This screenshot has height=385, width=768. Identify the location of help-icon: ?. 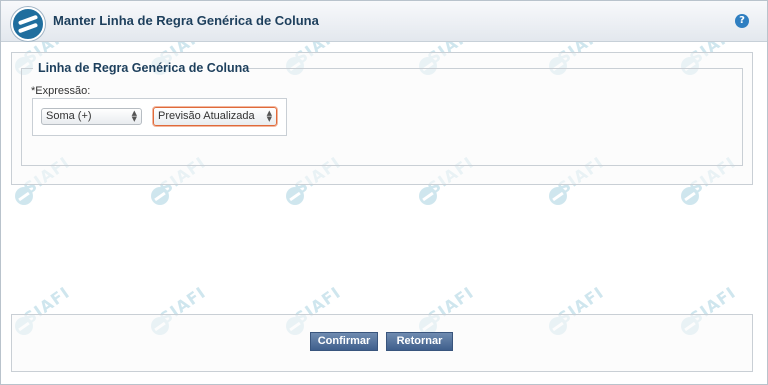
(742, 21).